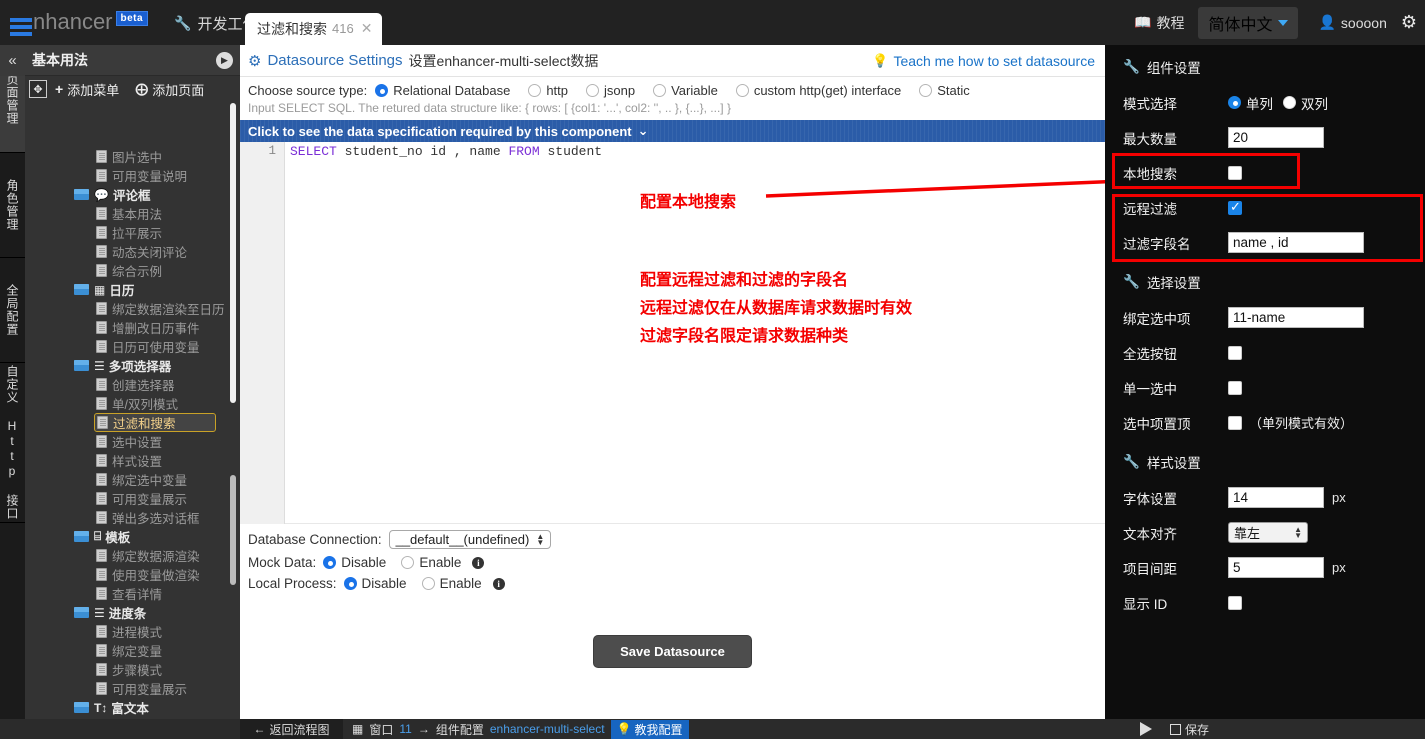 The width and height of the screenshot is (1425, 739). Describe the element at coordinates (1276, 567) in the screenshot. I see `item-spacing-input` at that location.